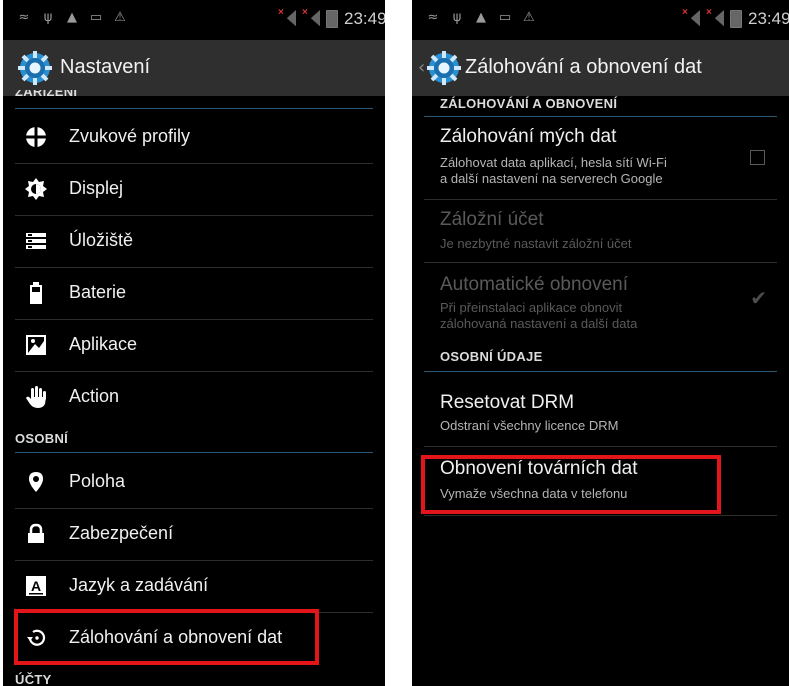 This screenshot has height=686, width=789. Describe the element at coordinates (194, 345) in the screenshot. I see `settings-item-apps: Aplikace` at that location.